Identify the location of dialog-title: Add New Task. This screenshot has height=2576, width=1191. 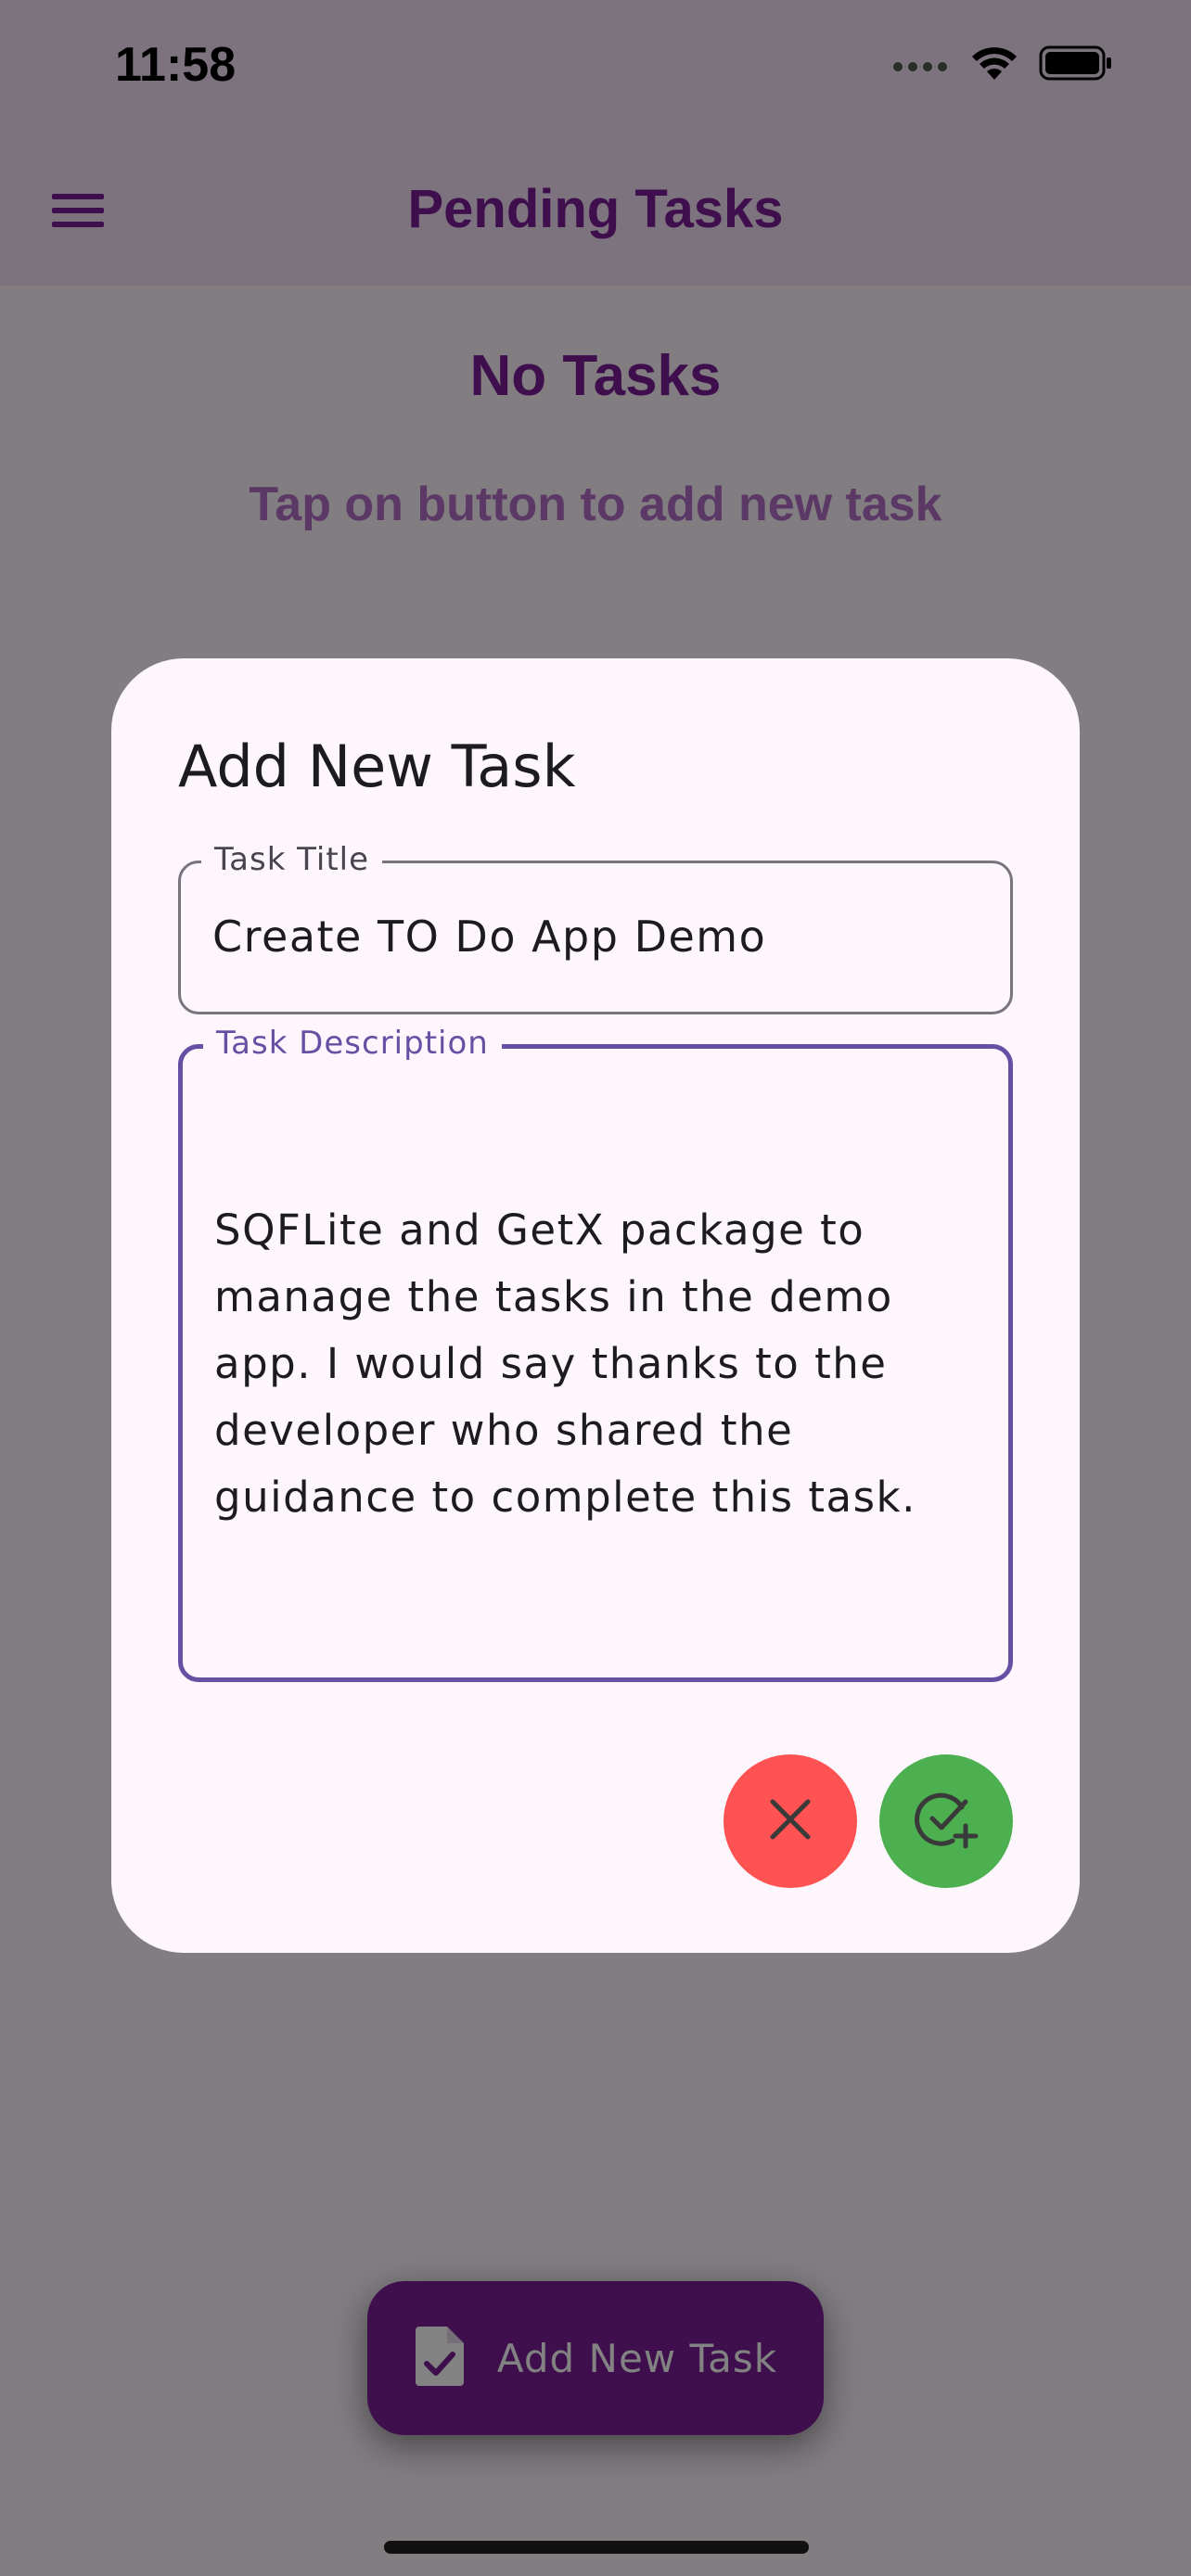
(377, 766).